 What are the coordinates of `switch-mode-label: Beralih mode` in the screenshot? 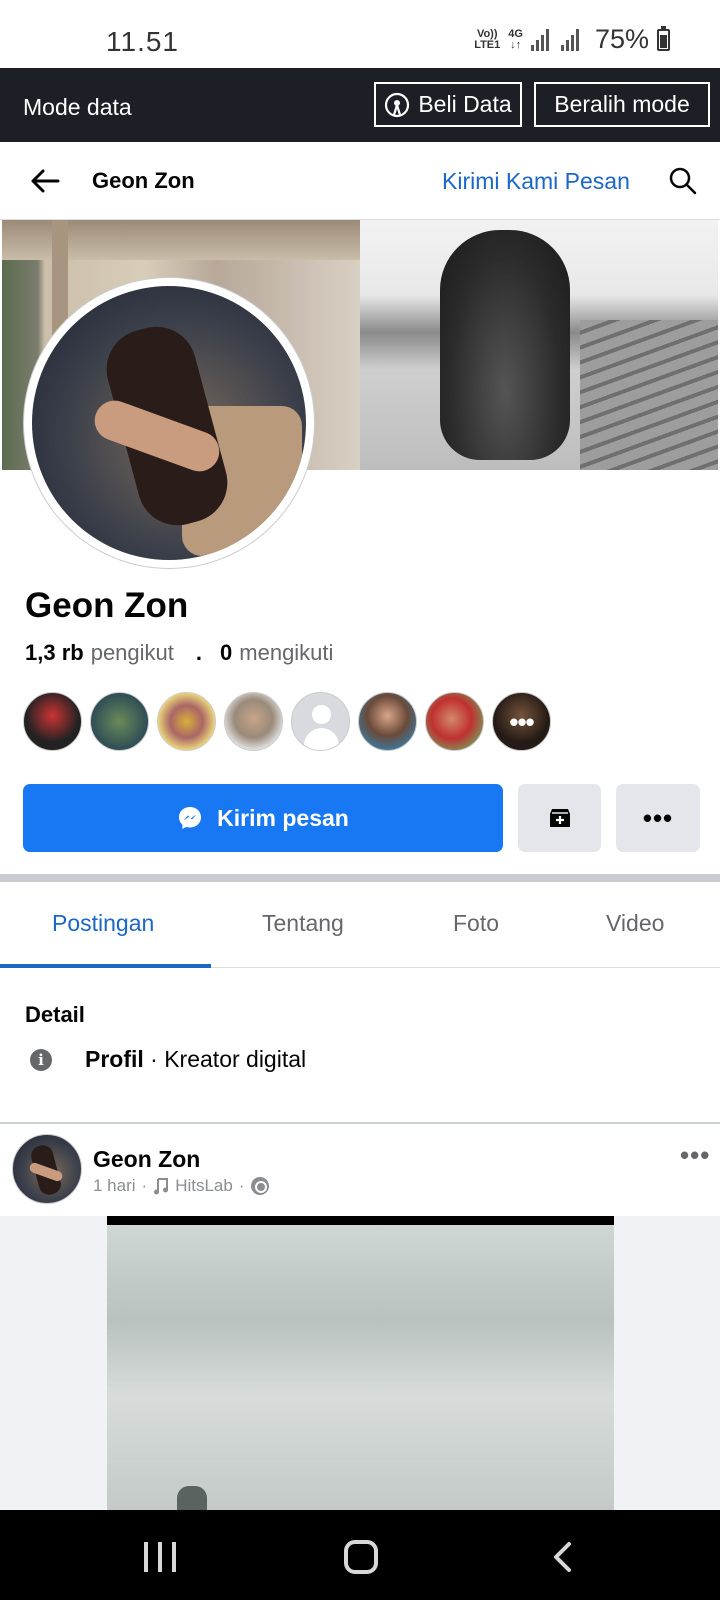 It's located at (622, 104).